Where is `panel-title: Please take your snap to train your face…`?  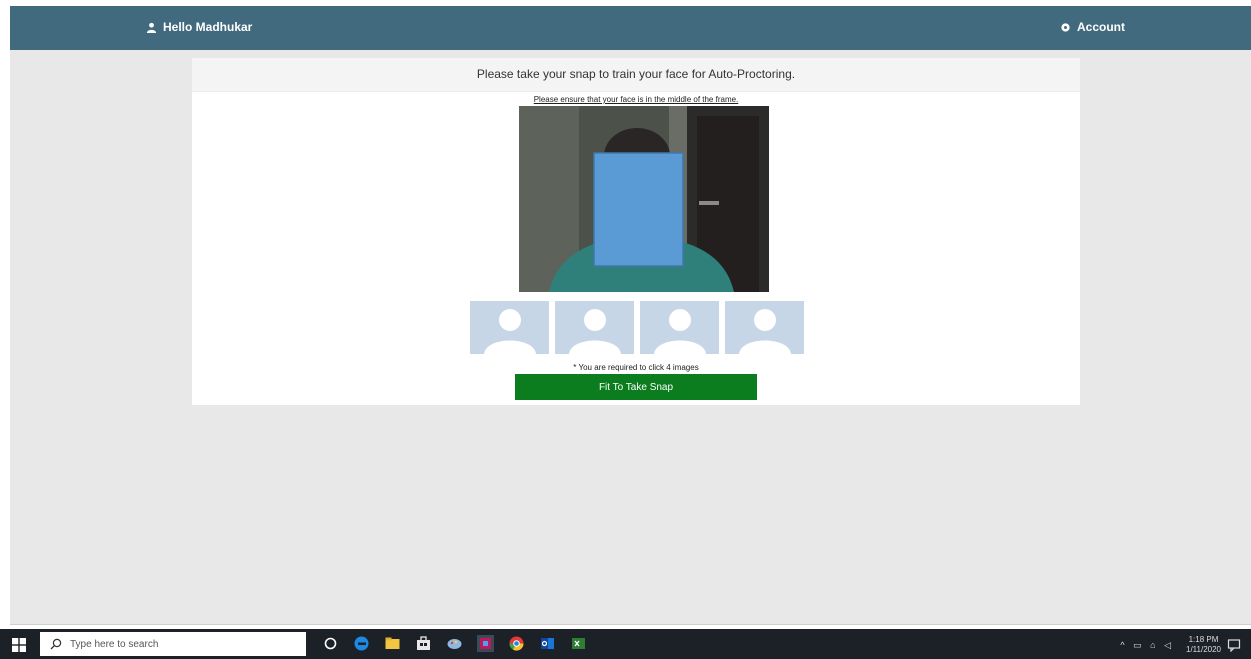
panel-title: Please take your snap to train your face… is located at coordinates (636, 75).